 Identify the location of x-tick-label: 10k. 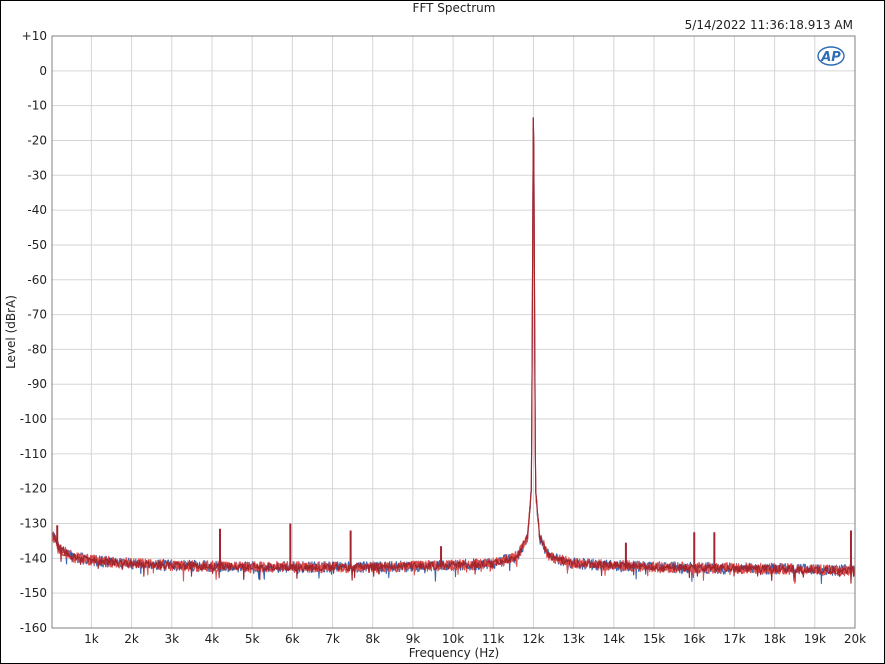
(453, 639).